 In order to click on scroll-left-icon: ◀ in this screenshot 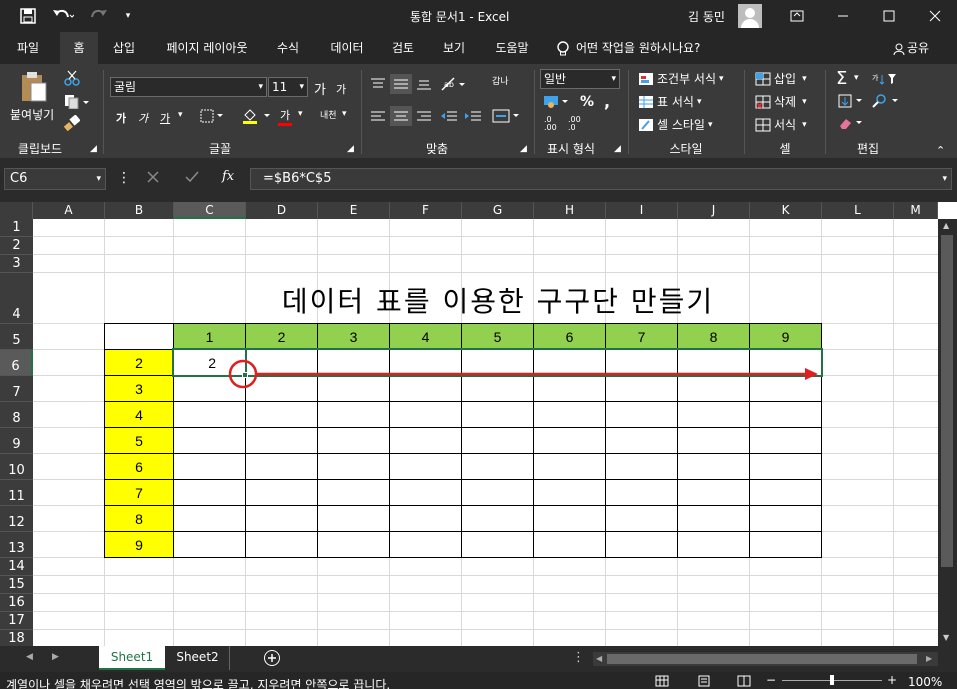, I will do `click(599, 658)`.